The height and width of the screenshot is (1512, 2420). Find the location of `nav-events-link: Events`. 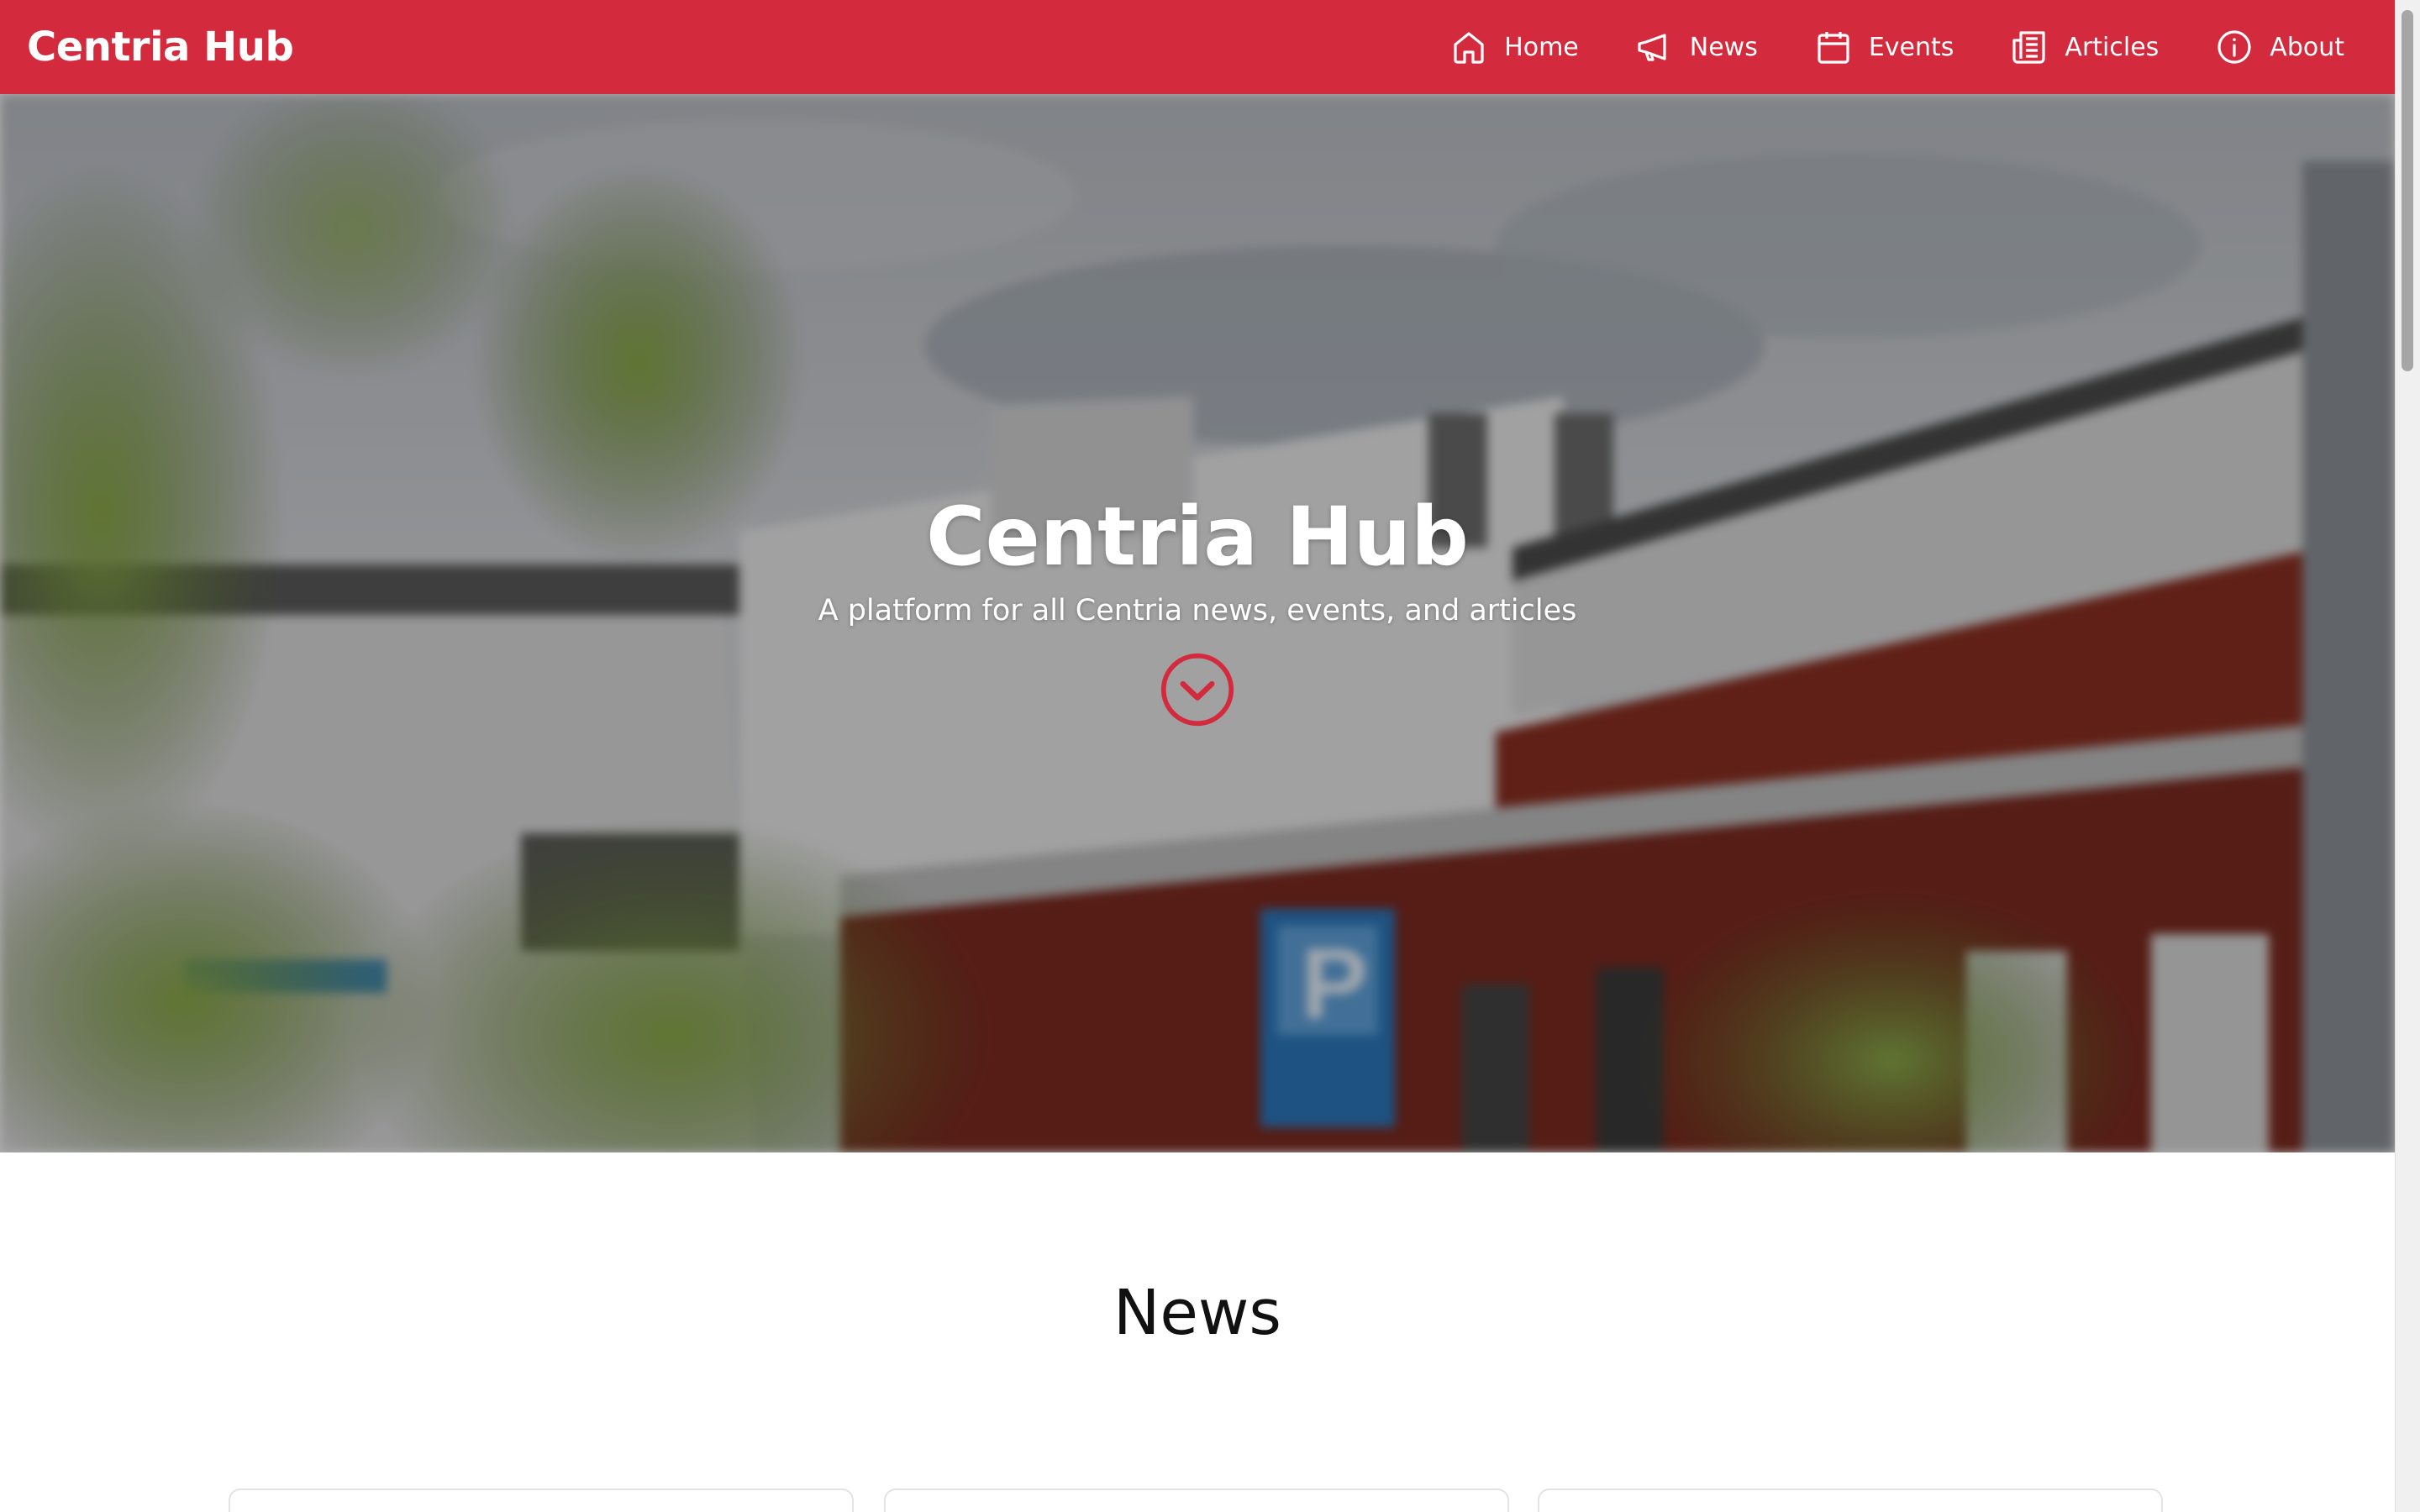

nav-events-link: Events is located at coordinates (1883, 47).